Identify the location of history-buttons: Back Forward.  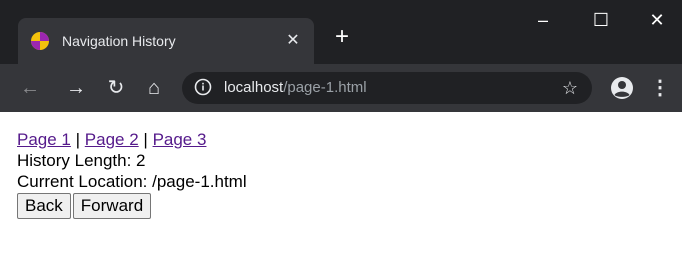
(132, 206).